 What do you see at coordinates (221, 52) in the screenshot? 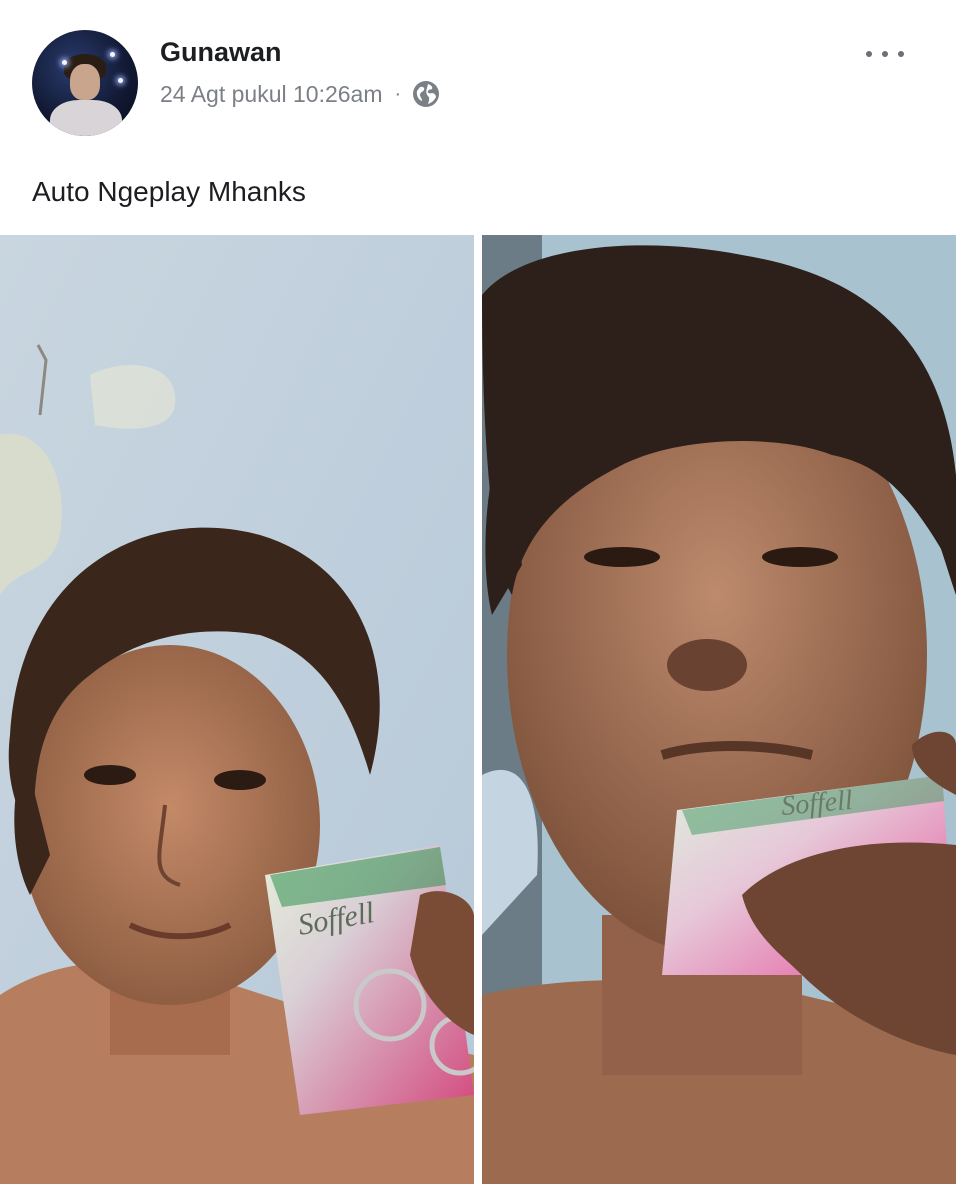
I see `author-name: Gunawan` at bounding box center [221, 52].